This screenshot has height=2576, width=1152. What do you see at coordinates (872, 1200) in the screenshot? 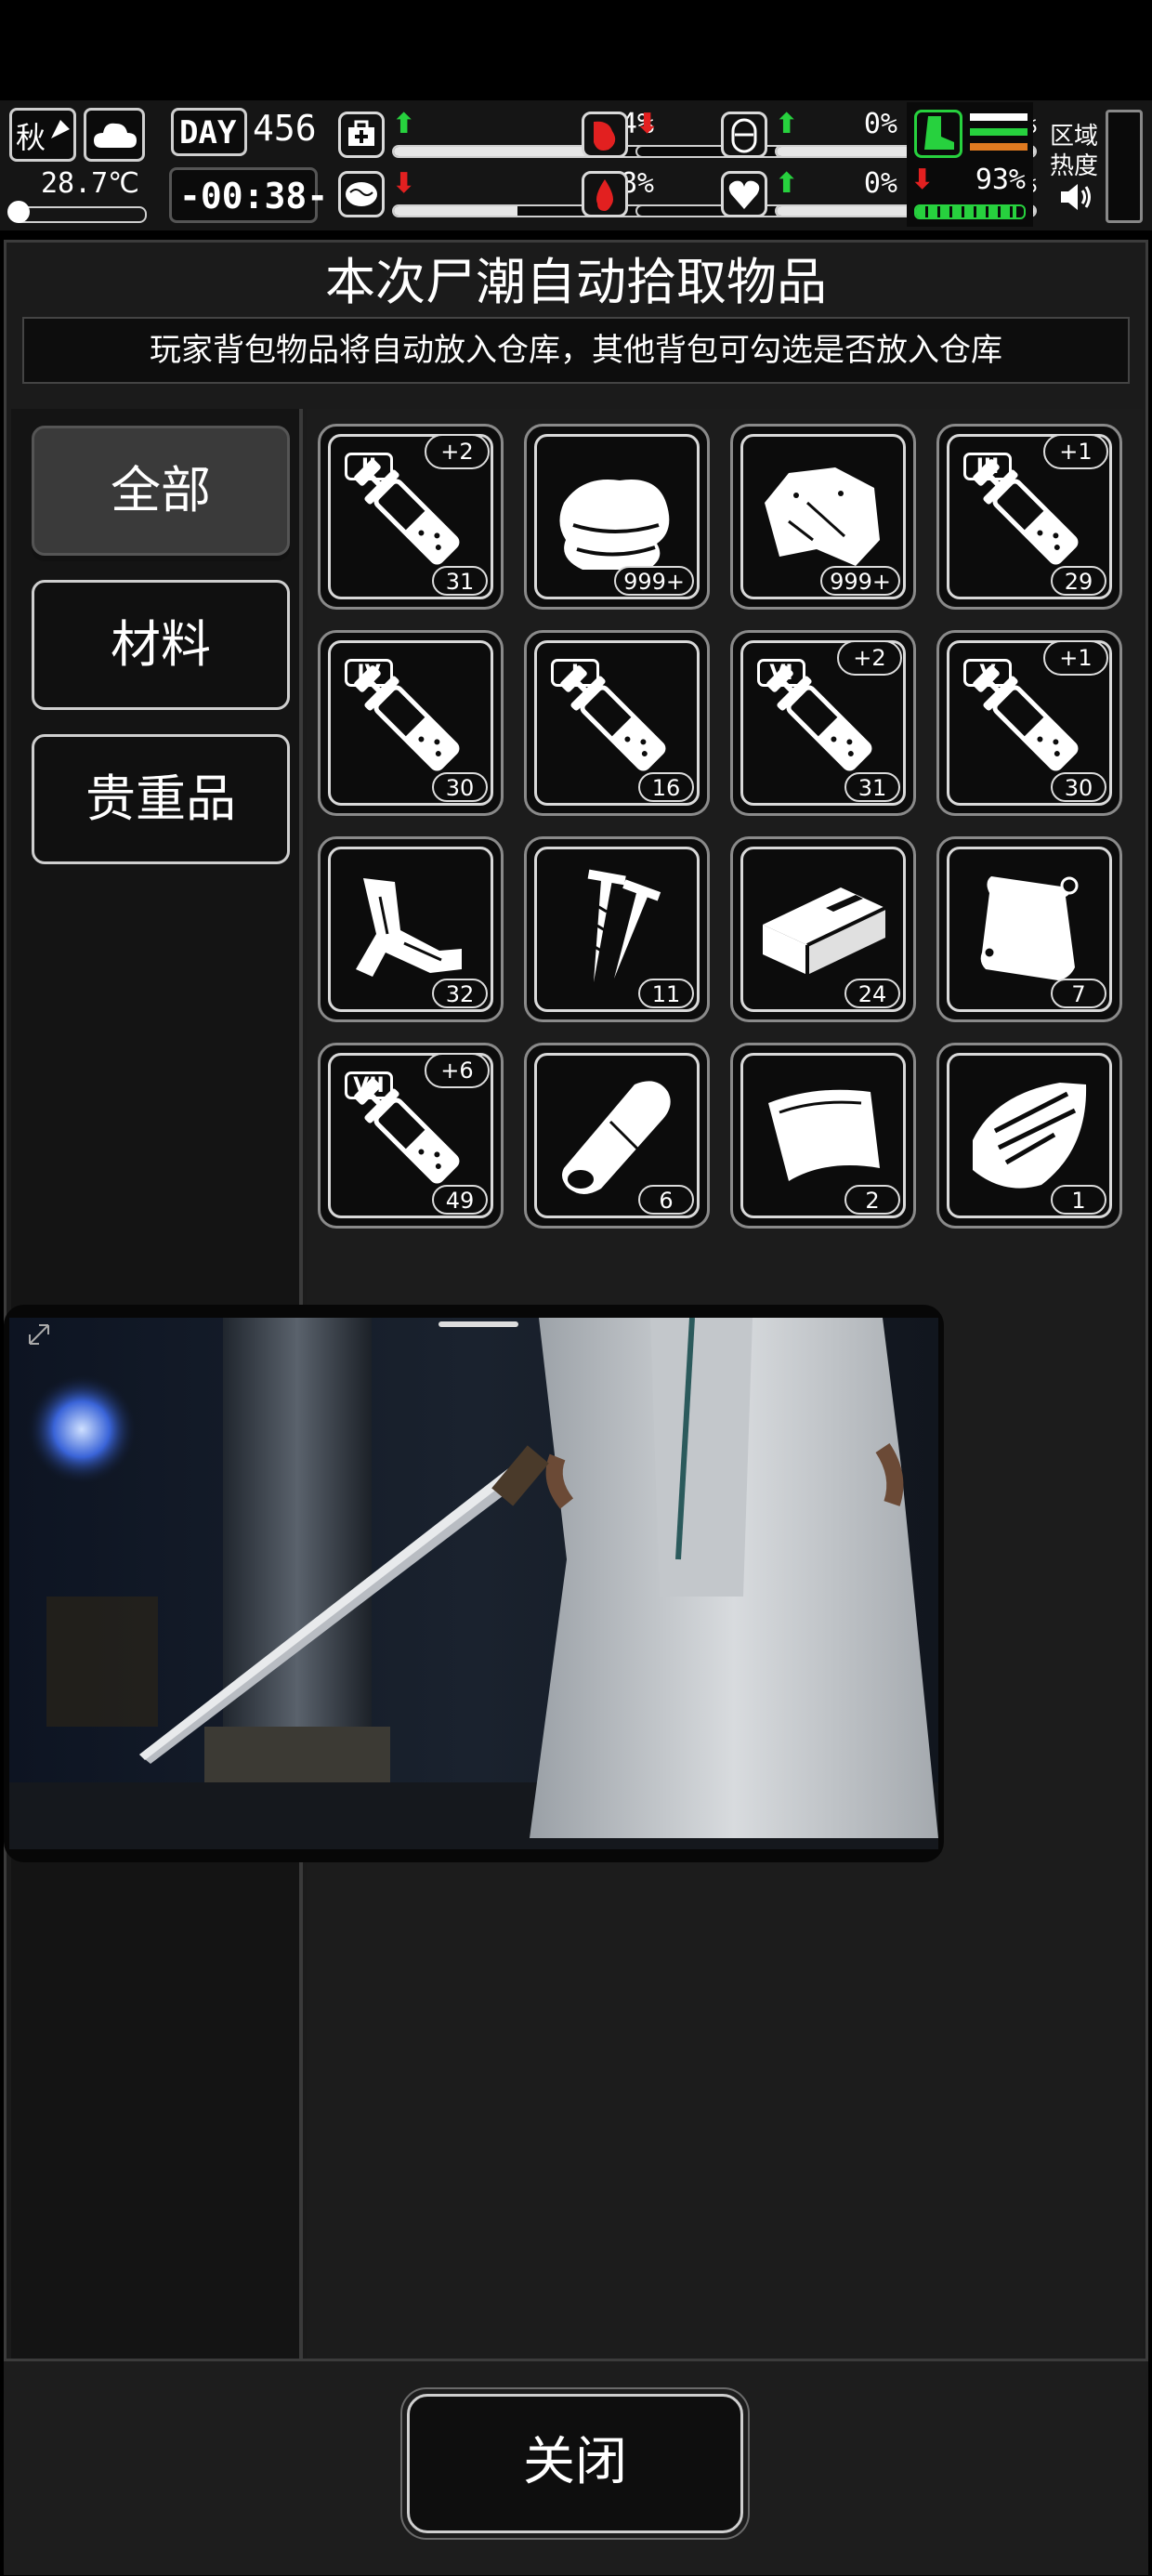
I see `item-count: 2` at bounding box center [872, 1200].